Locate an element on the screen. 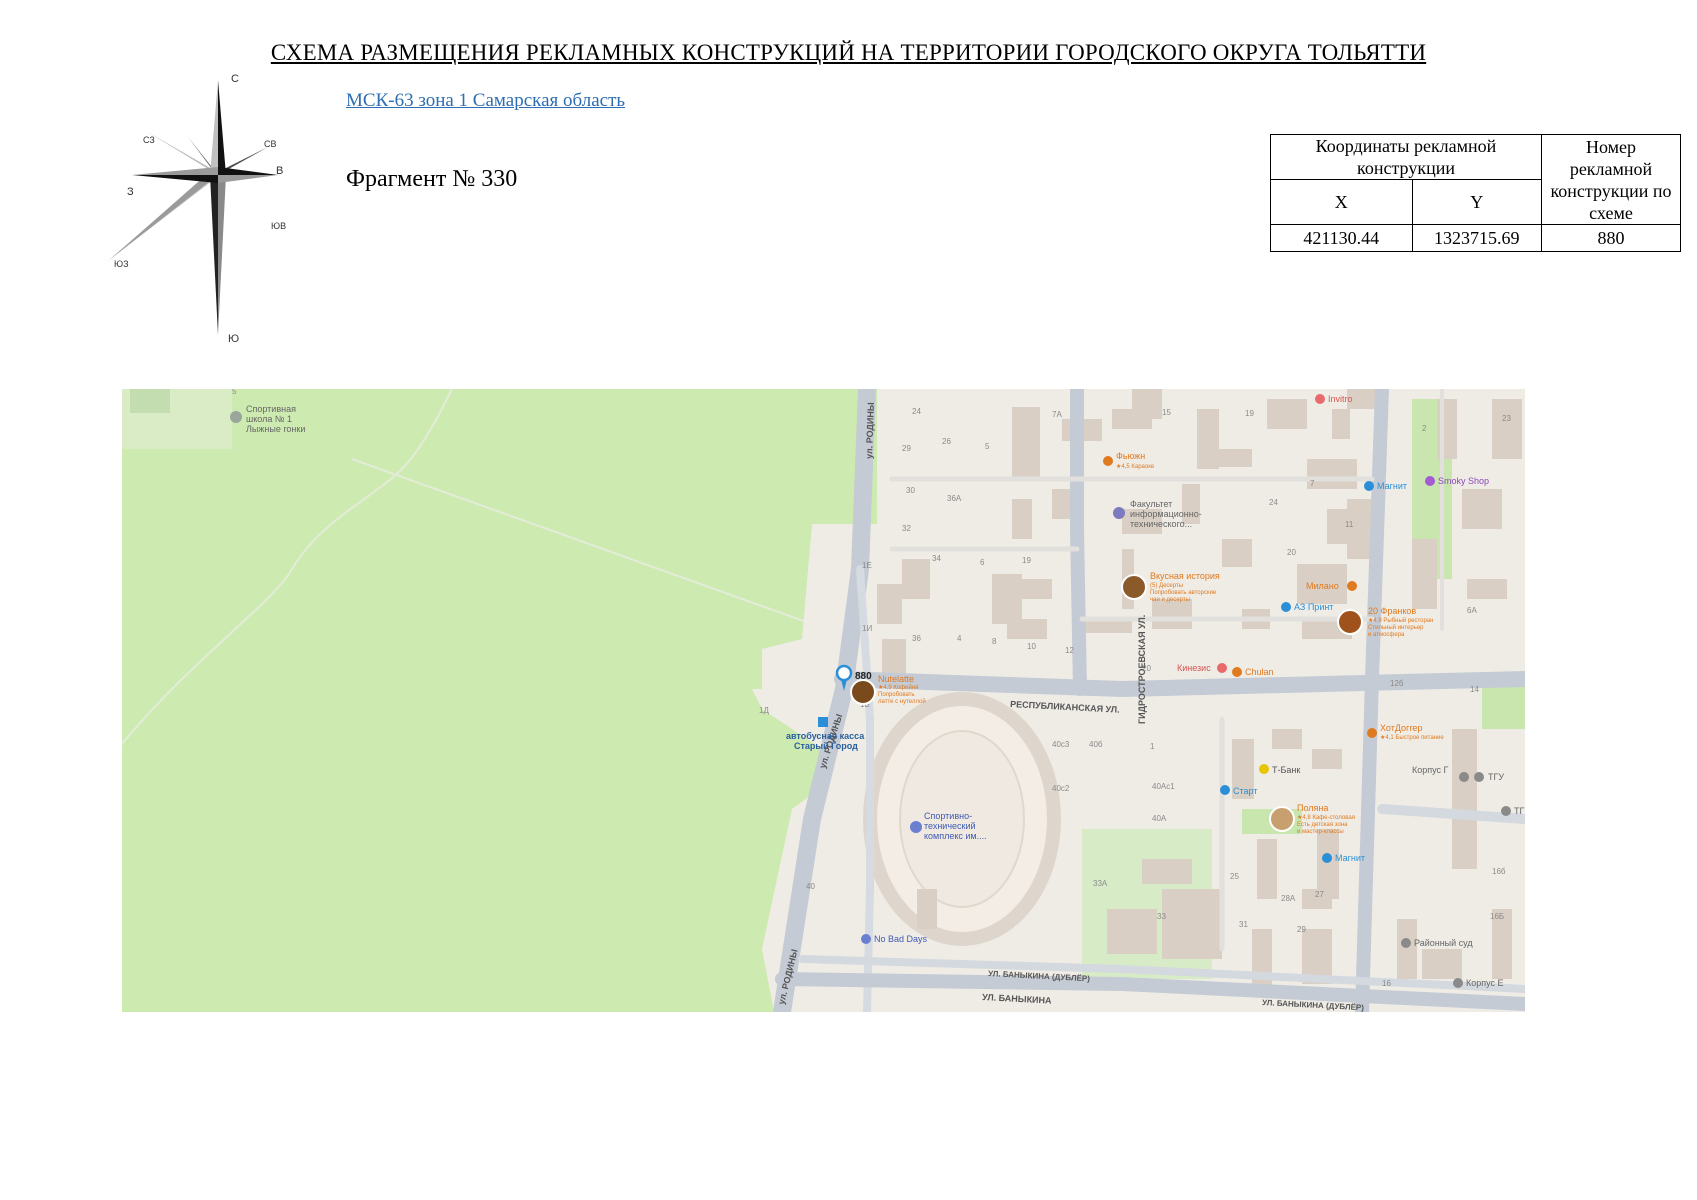 Image resolution: width=1697 pixels, height=1200 pixels. house-number-label: 27 is located at coordinates (1319, 894).